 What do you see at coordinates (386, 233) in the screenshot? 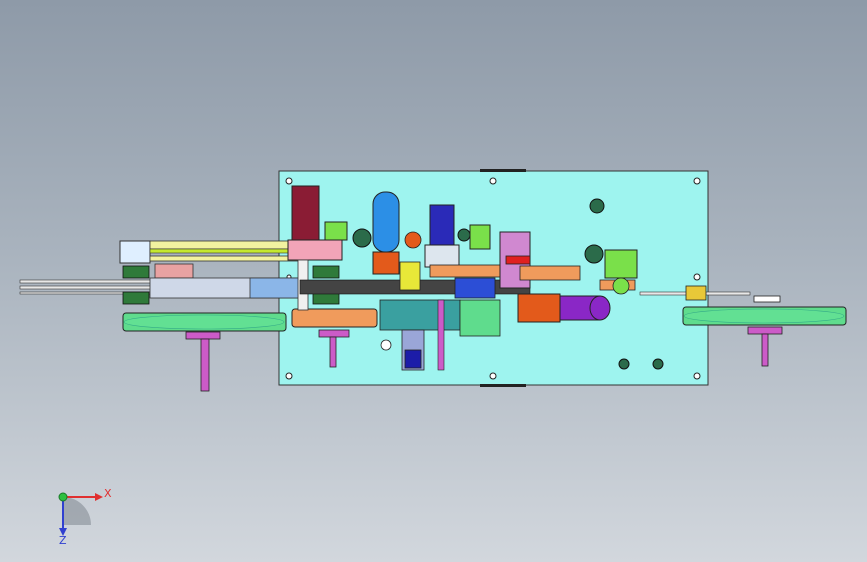
I see `blue-cylinder` at bounding box center [386, 233].